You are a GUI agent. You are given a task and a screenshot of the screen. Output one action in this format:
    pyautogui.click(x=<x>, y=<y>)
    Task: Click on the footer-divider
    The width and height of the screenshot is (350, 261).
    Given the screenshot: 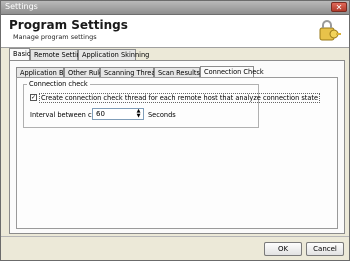 What is the action you would take?
    pyautogui.click(x=175, y=236)
    